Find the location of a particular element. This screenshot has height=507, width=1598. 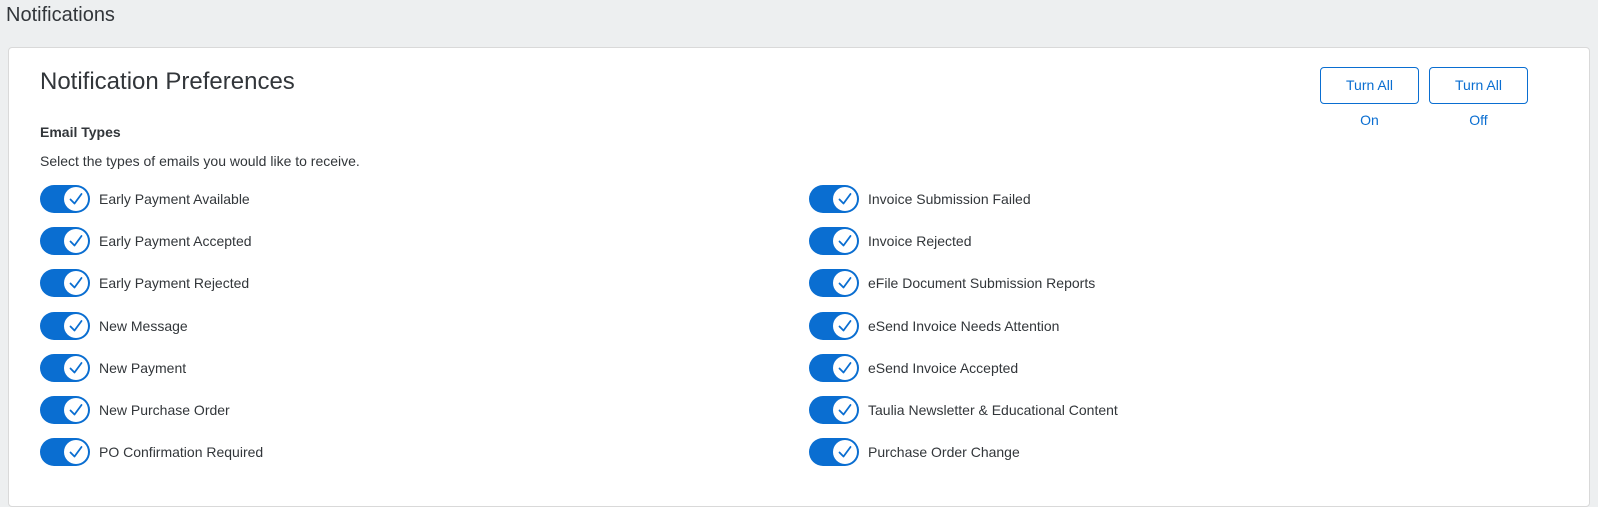

page-title: Notifications is located at coordinates (60, 15).